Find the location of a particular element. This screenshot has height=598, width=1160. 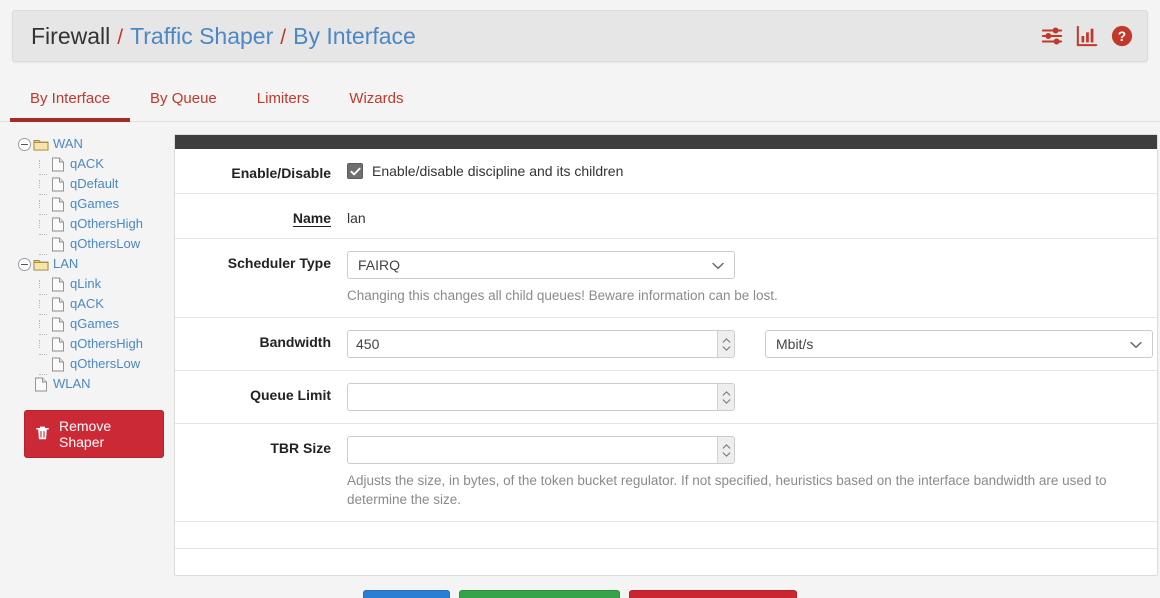

row-queue-limit: Queue Limit is located at coordinates (666, 397).